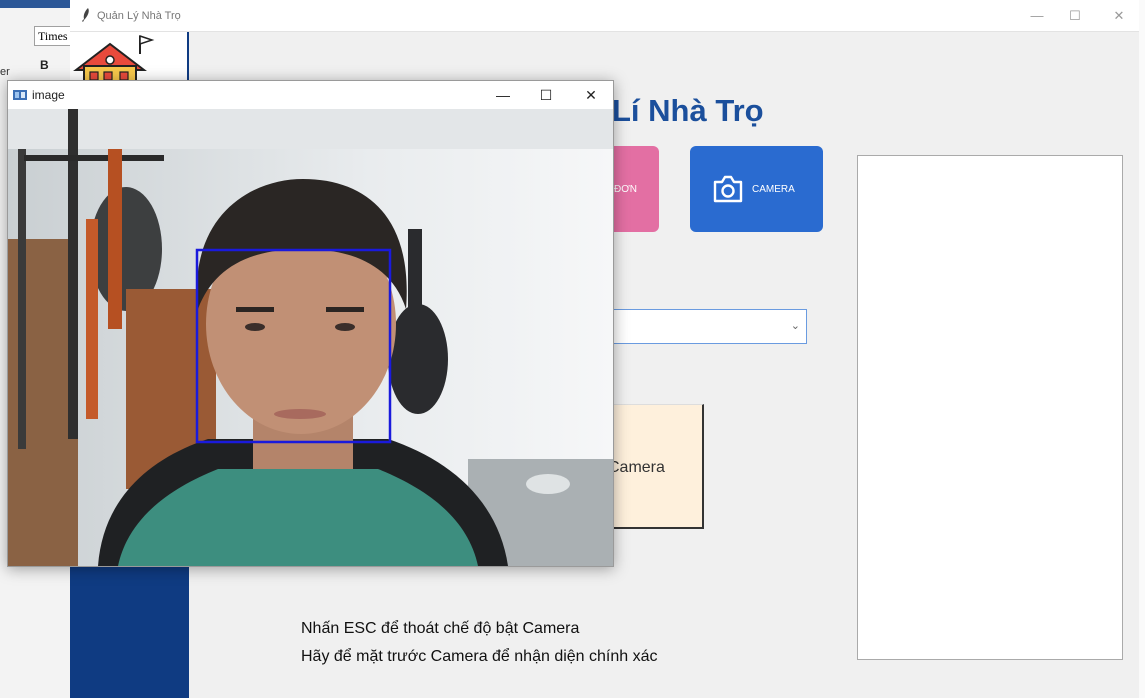 The image size is (1145, 698). What do you see at coordinates (1142, 349) in the screenshot?
I see `screen-edge` at bounding box center [1142, 349].